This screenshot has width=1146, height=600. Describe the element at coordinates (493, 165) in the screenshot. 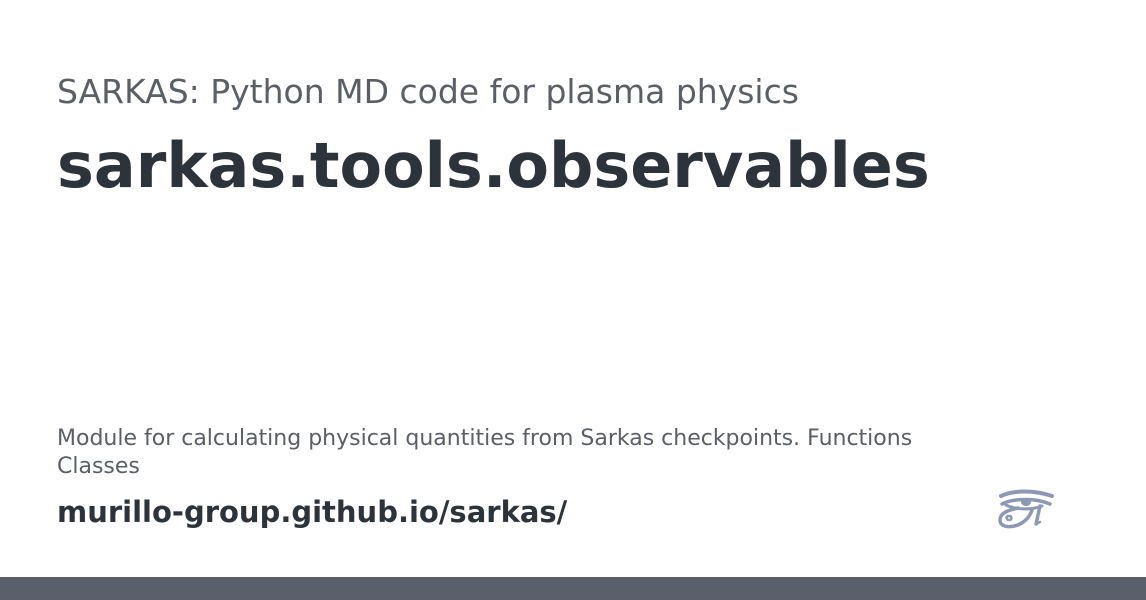

I see `page-title: sarkas.tools.observables` at that location.